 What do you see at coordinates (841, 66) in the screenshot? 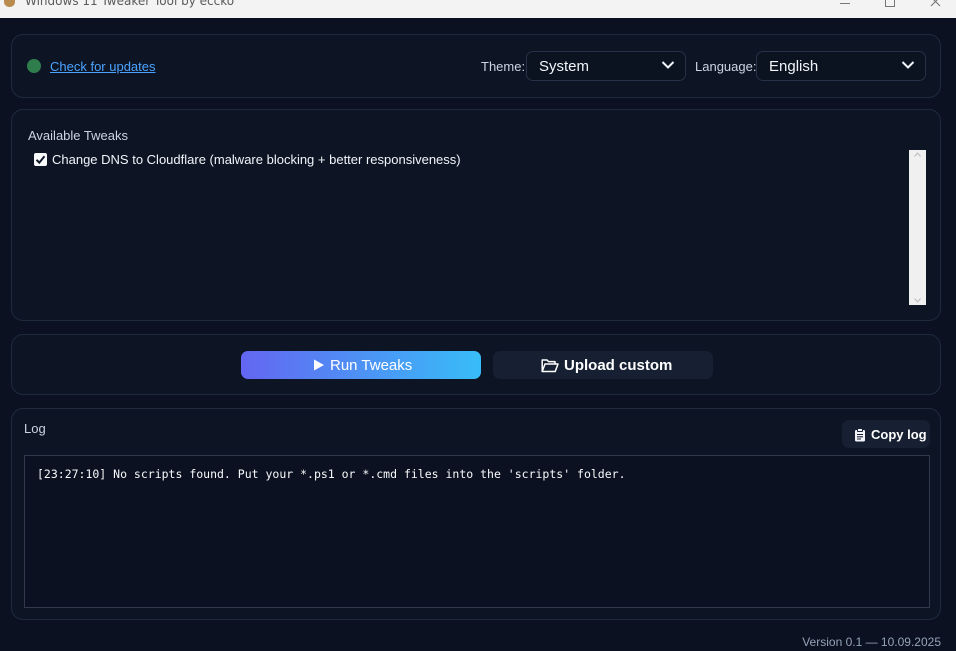
I see `language-select: English` at bounding box center [841, 66].